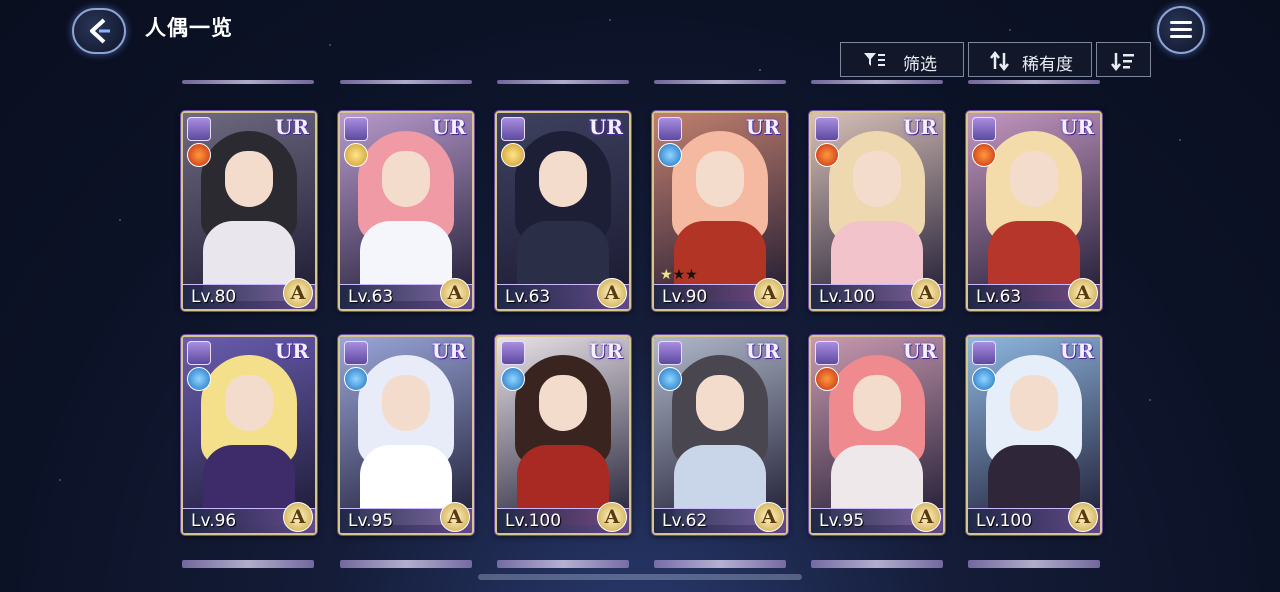 The image size is (1280, 592). I want to click on level-label: Lv.62, so click(685, 521).